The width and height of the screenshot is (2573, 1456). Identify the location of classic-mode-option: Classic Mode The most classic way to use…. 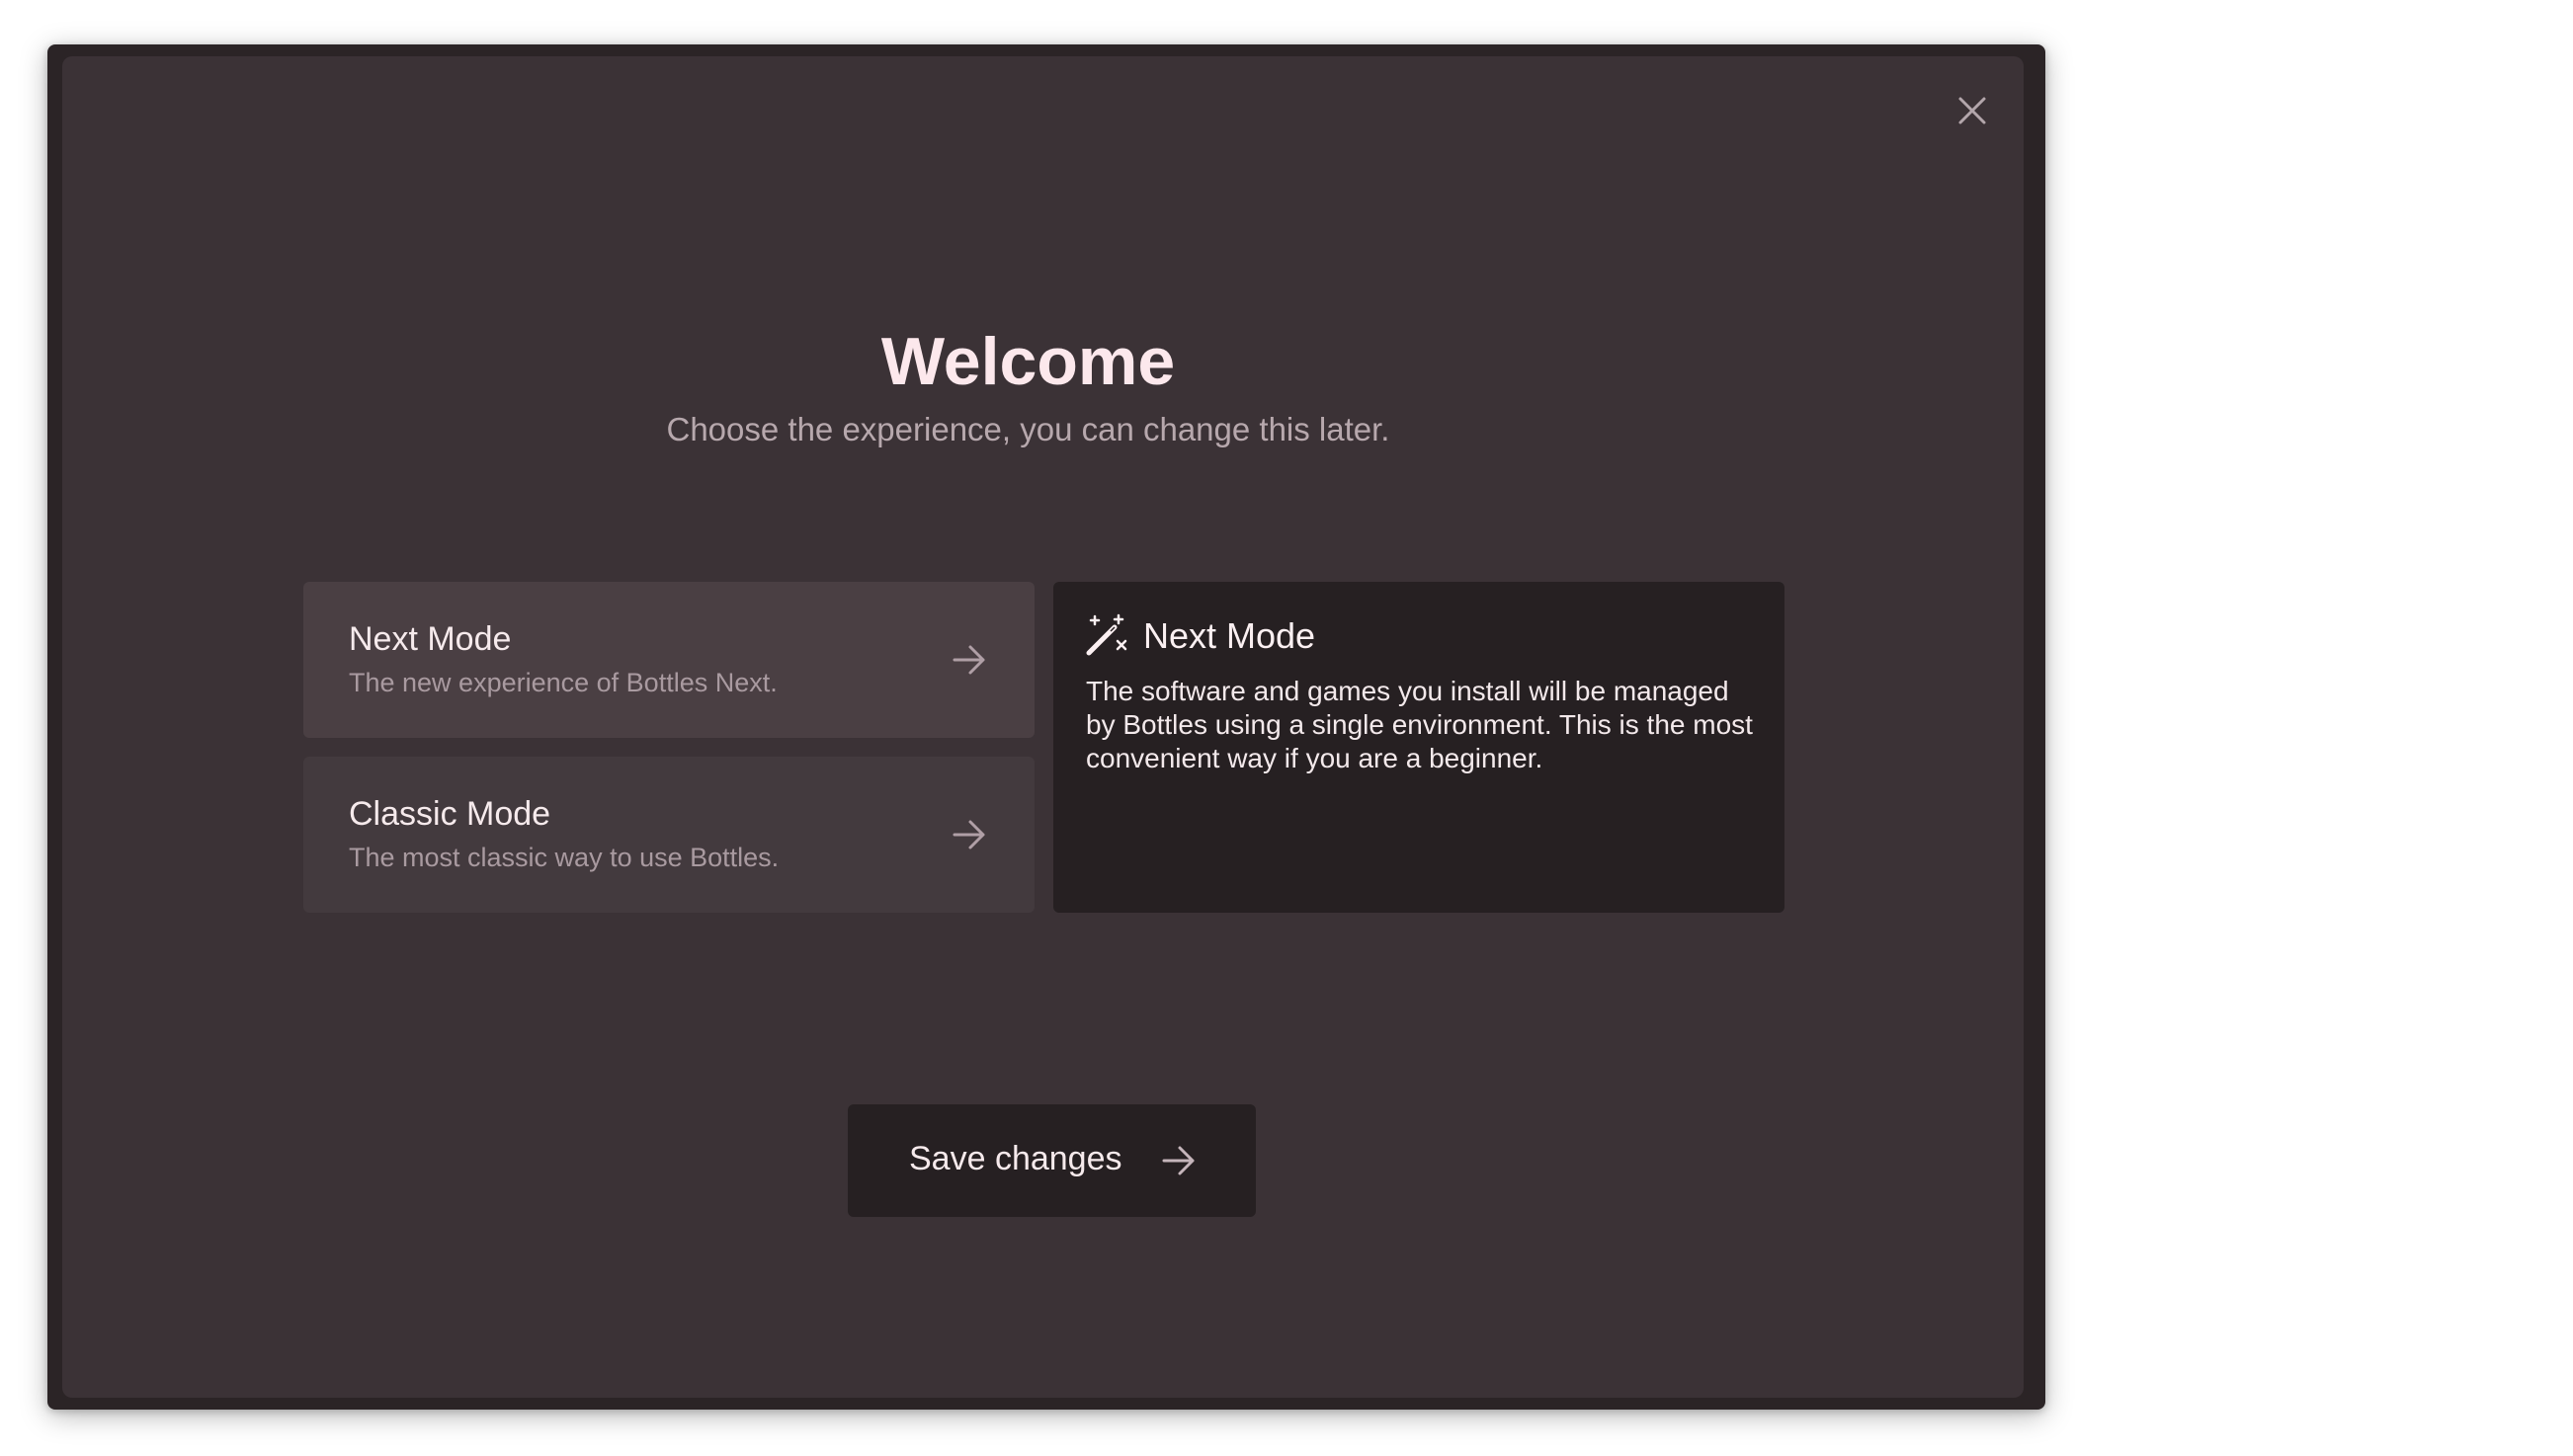
(669, 835).